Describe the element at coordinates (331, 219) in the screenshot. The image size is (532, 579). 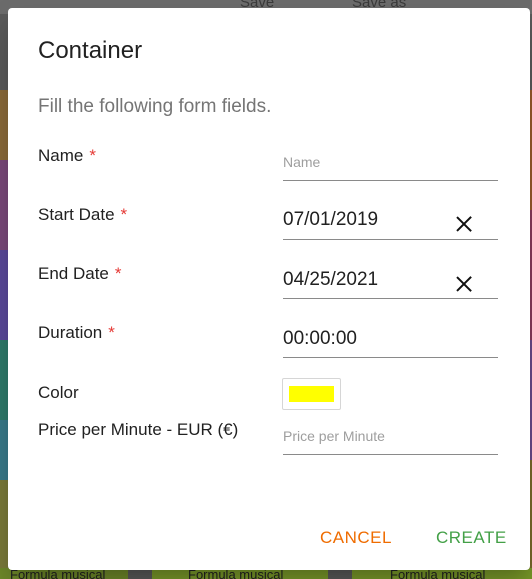
I see `start-date-value: 07/01/2019` at that location.